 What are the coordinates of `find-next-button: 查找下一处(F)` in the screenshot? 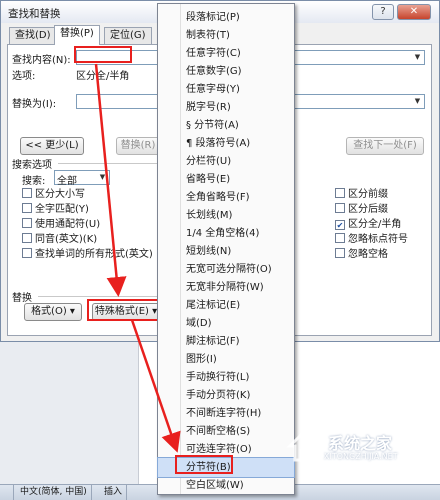 It's located at (385, 146).